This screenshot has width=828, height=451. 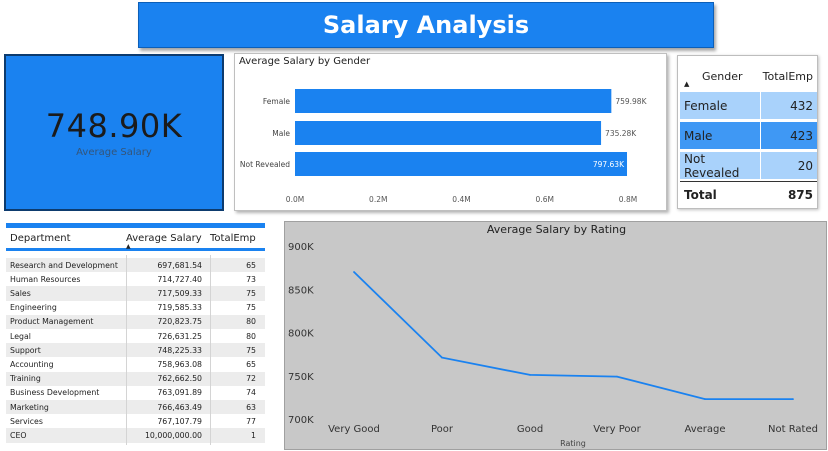 What do you see at coordinates (573, 443) in the screenshot?
I see `x-axis-label: Rating` at bounding box center [573, 443].